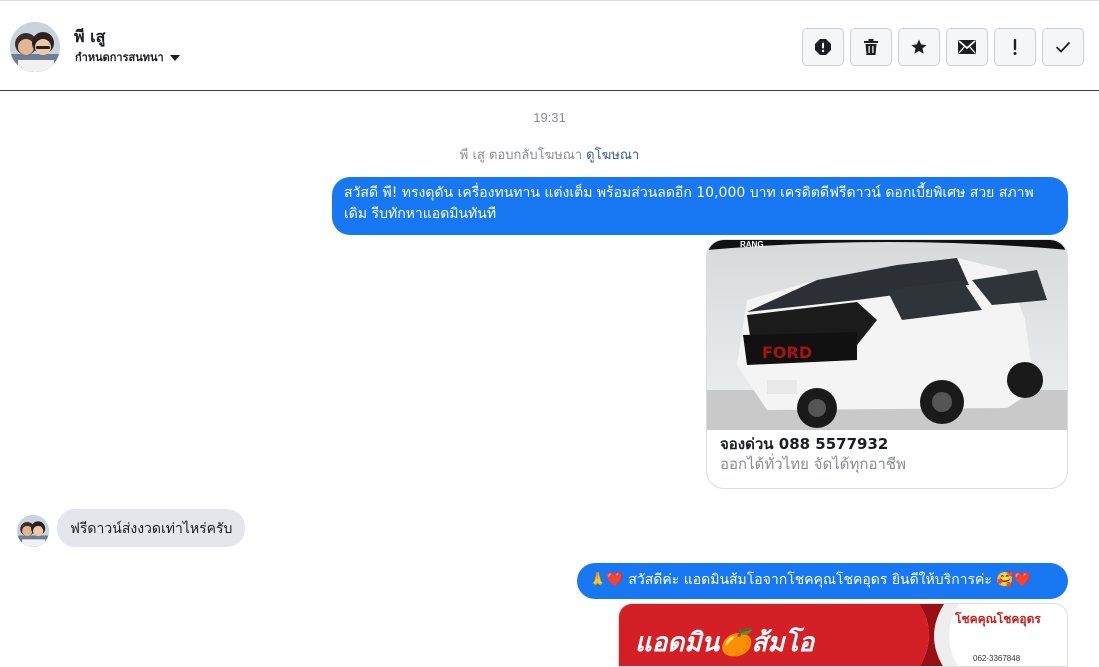 This screenshot has height=667, width=1099. I want to click on incoming-message: ฟรีดาวน์ส่งงวดเท่าไหร่ครับ, so click(151, 528).